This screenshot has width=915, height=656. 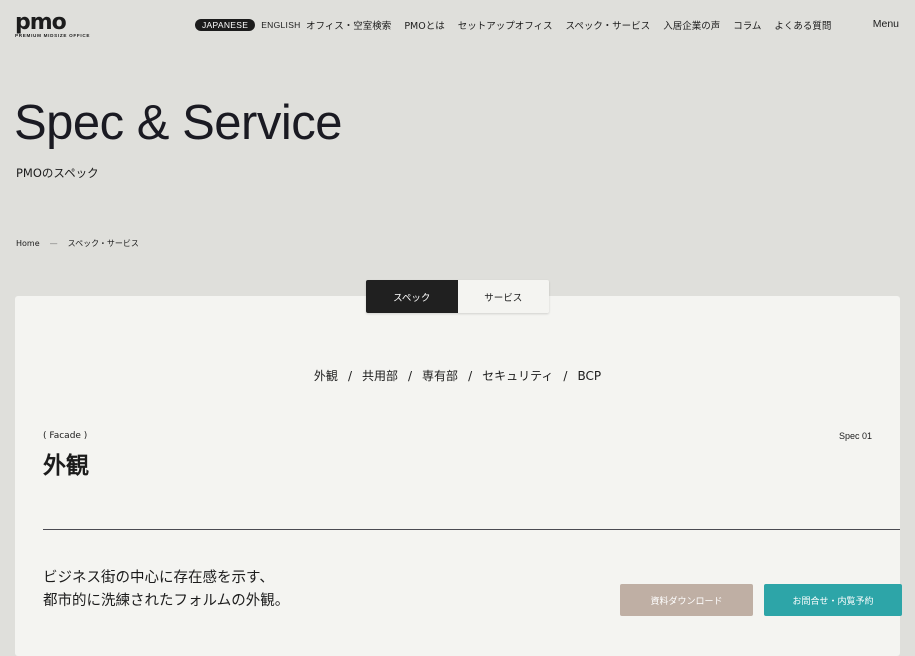 I want to click on nav-item-faq: よくある質問, so click(x=802, y=25).